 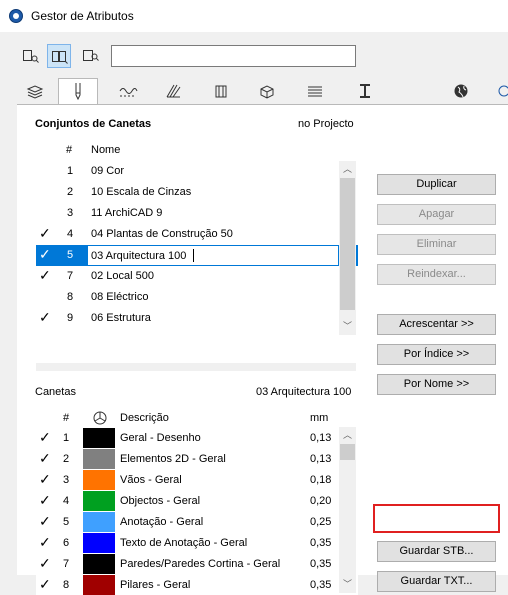 I want to click on table-row: ✓ 7 Paredes/Paredes Cortina - Geral 0,35, so click(x=197, y=564).